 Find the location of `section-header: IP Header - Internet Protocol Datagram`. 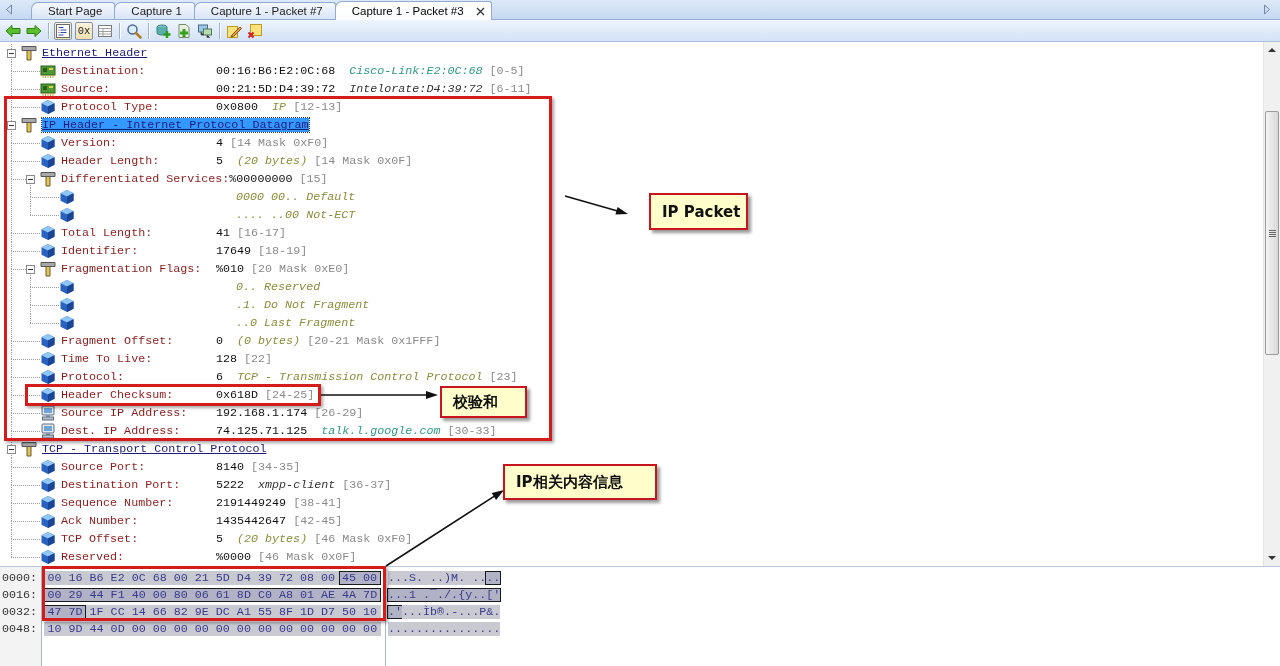

section-header: IP Header - Internet Protocol Datagram is located at coordinates (175, 125).